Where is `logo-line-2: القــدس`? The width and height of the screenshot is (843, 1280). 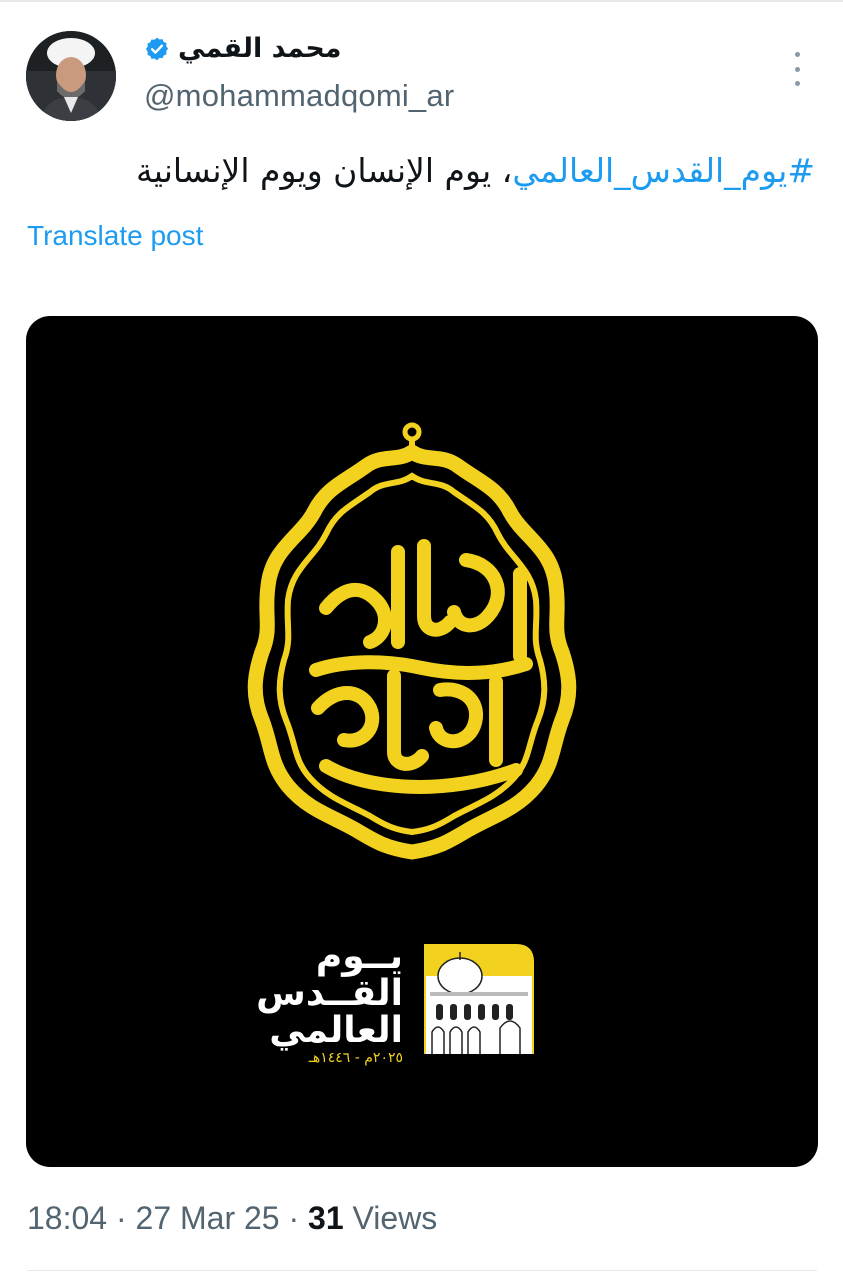 logo-line-2: القــدس is located at coordinates (329, 993).